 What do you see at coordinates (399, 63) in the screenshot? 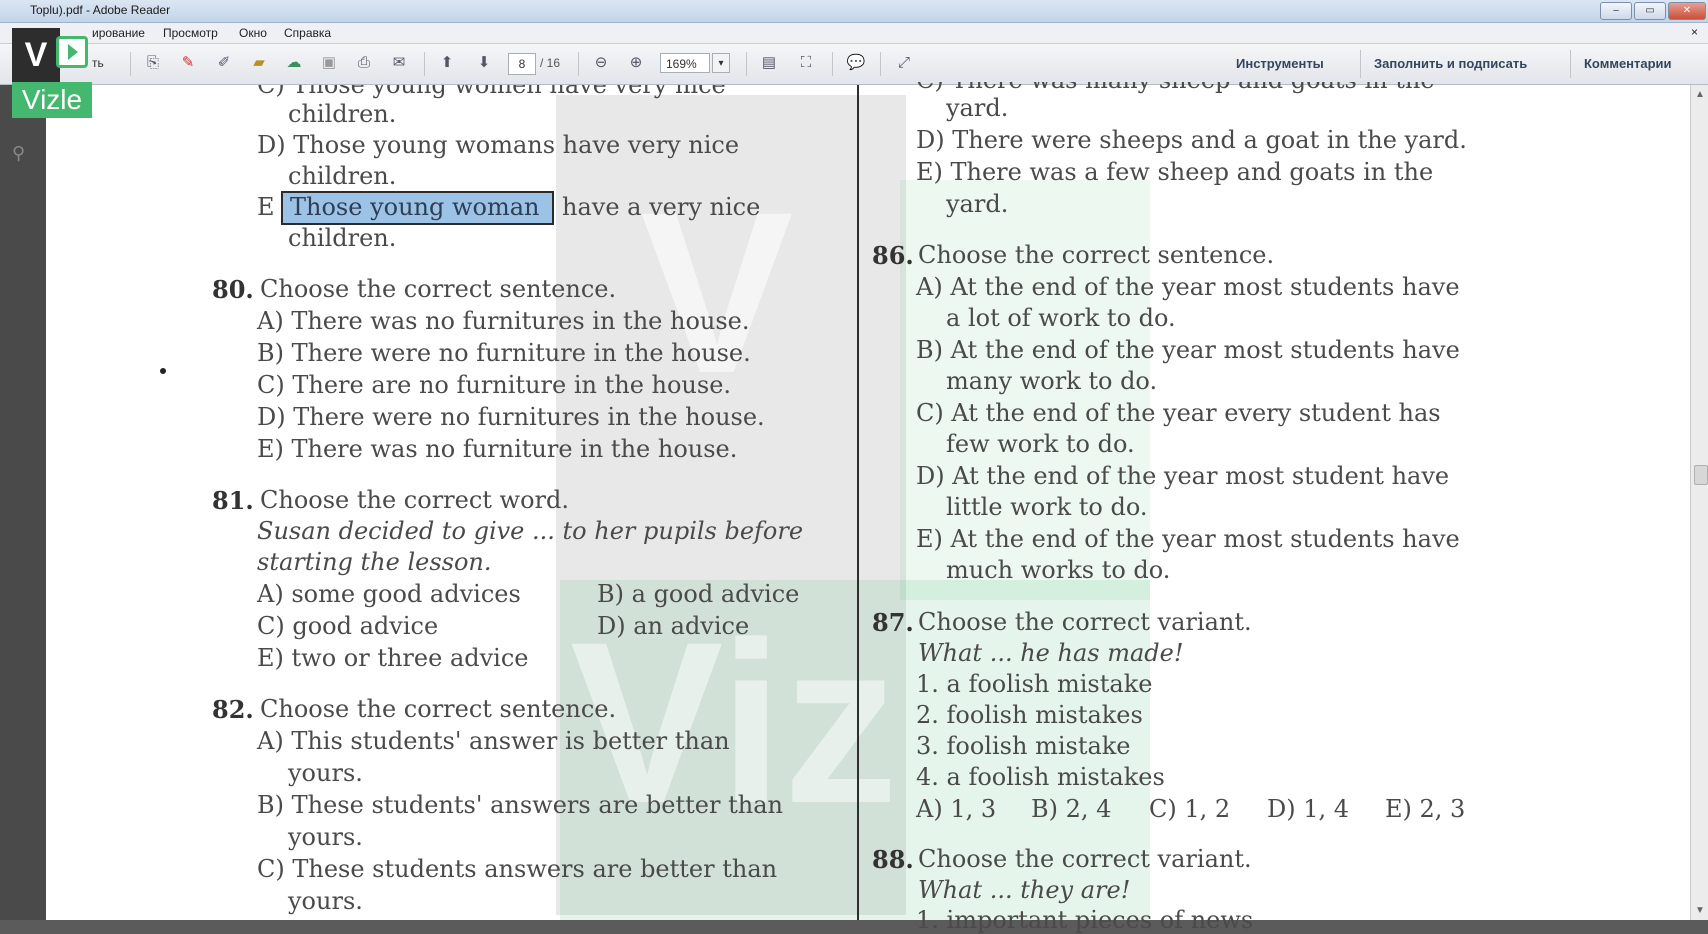
I see `email-icon: ✉` at bounding box center [399, 63].